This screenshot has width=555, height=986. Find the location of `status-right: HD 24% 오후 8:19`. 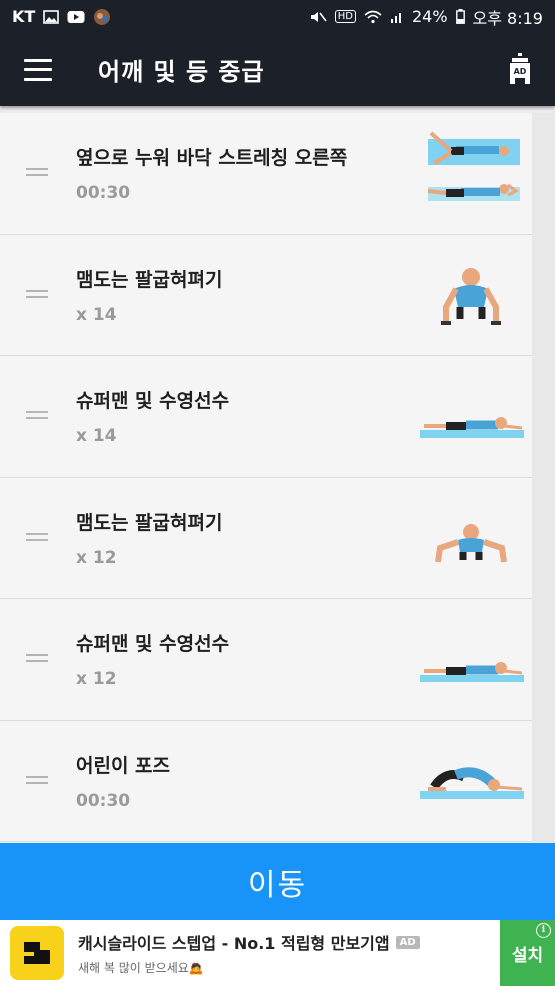

status-right: HD 24% 오후 8:19 is located at coordinates (426, 17).